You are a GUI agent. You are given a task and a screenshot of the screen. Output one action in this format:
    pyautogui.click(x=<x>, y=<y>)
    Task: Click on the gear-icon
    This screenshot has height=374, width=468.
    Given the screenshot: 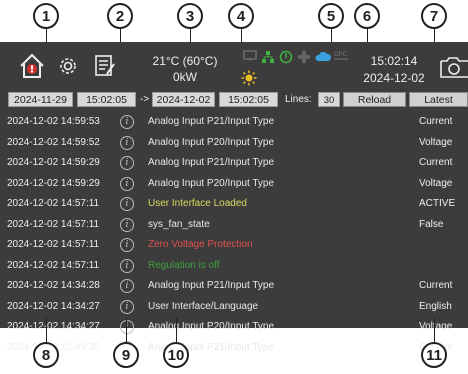 What is the action you would take?
    pyautogui.click(x=68, y=66)
    